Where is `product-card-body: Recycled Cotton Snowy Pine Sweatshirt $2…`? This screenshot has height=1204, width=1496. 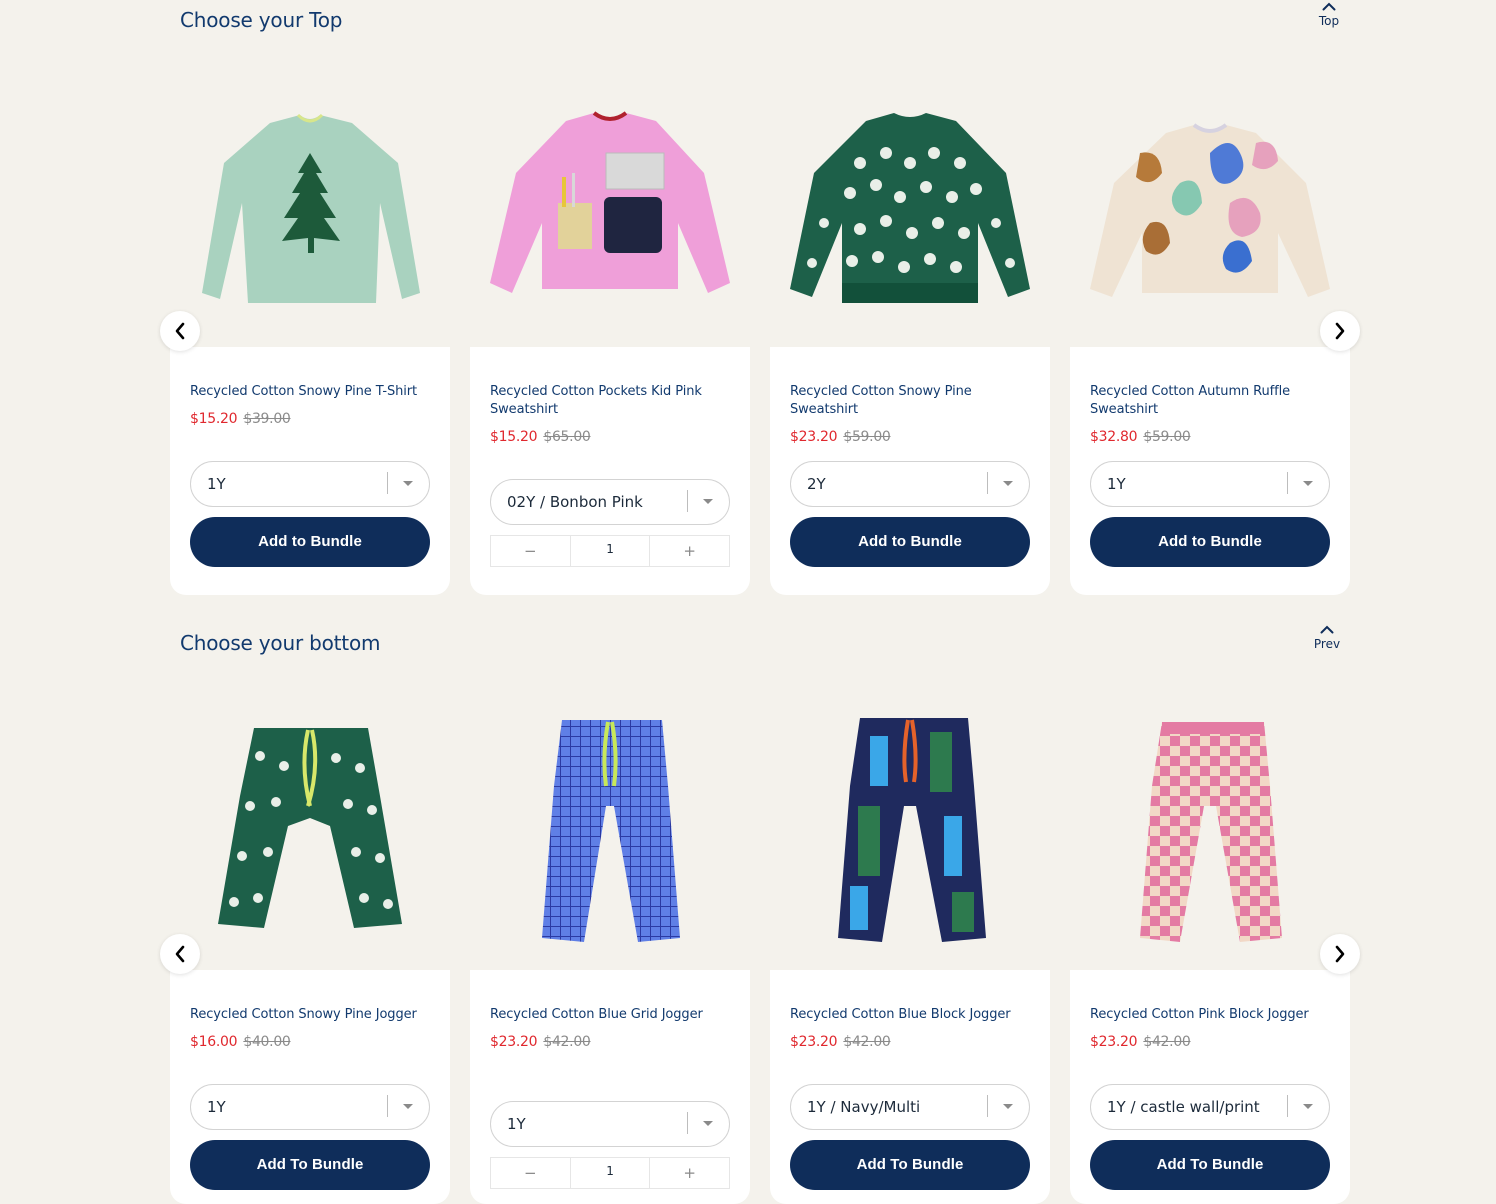
product-card-body: Recycled Cotton Snowy Pine Sweatshirt $2… is located at coordinates (910, 471).